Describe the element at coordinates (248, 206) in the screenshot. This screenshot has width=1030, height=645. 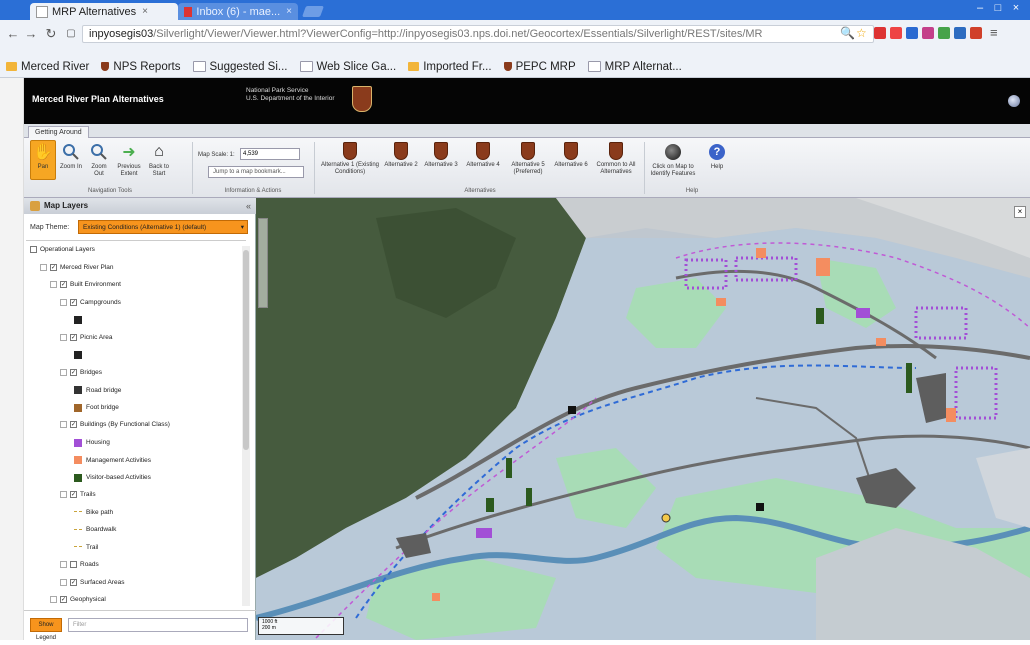
I see `collapse-icon: «` at that location.